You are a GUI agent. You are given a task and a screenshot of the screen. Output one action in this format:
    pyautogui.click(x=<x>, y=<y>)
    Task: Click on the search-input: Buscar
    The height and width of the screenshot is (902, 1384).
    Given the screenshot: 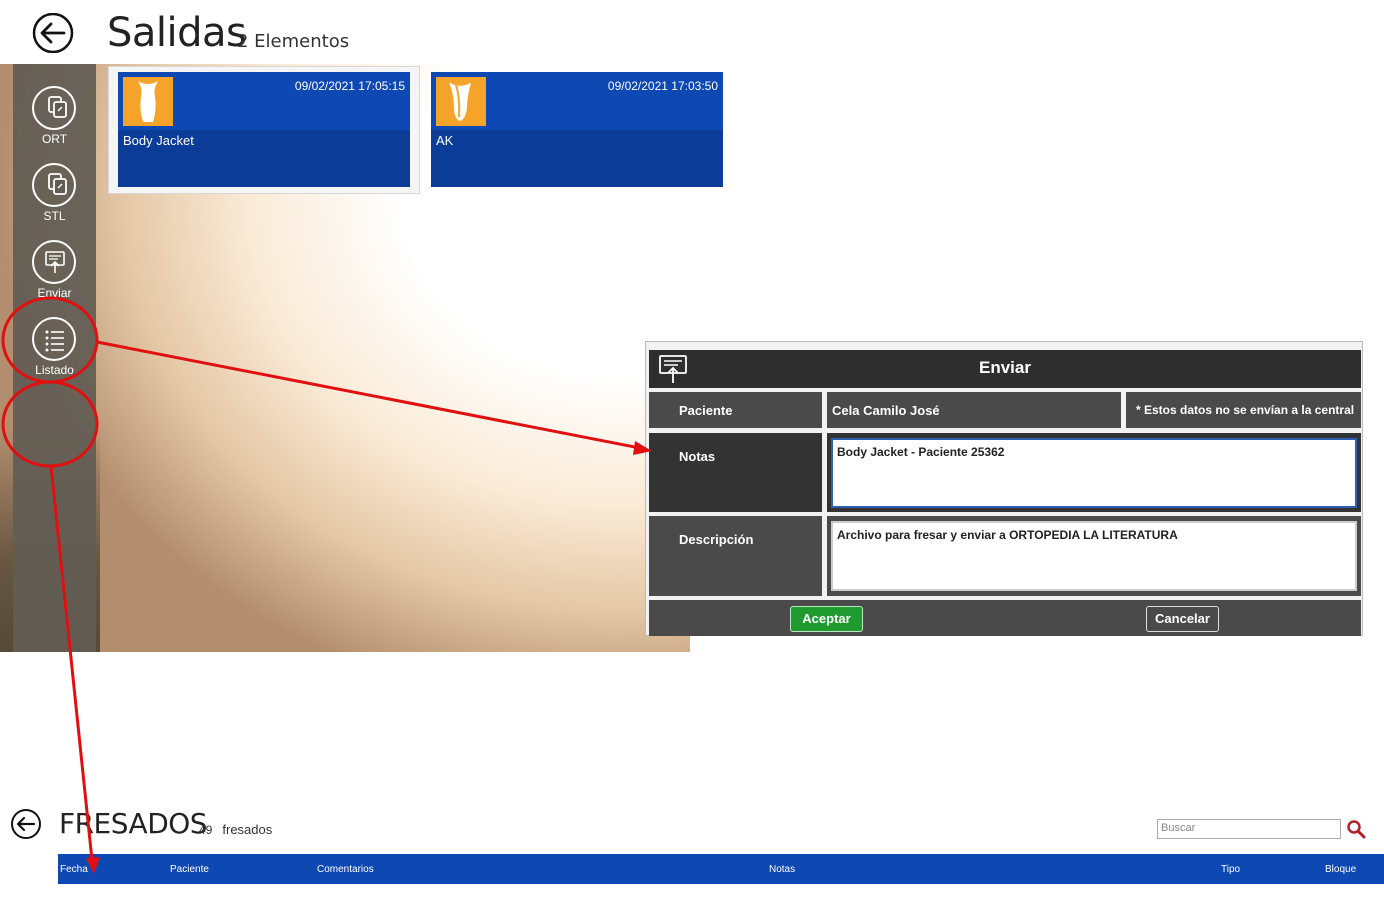 What is the action you would take?
    pyautogui.click(x=1249, y=829)
    